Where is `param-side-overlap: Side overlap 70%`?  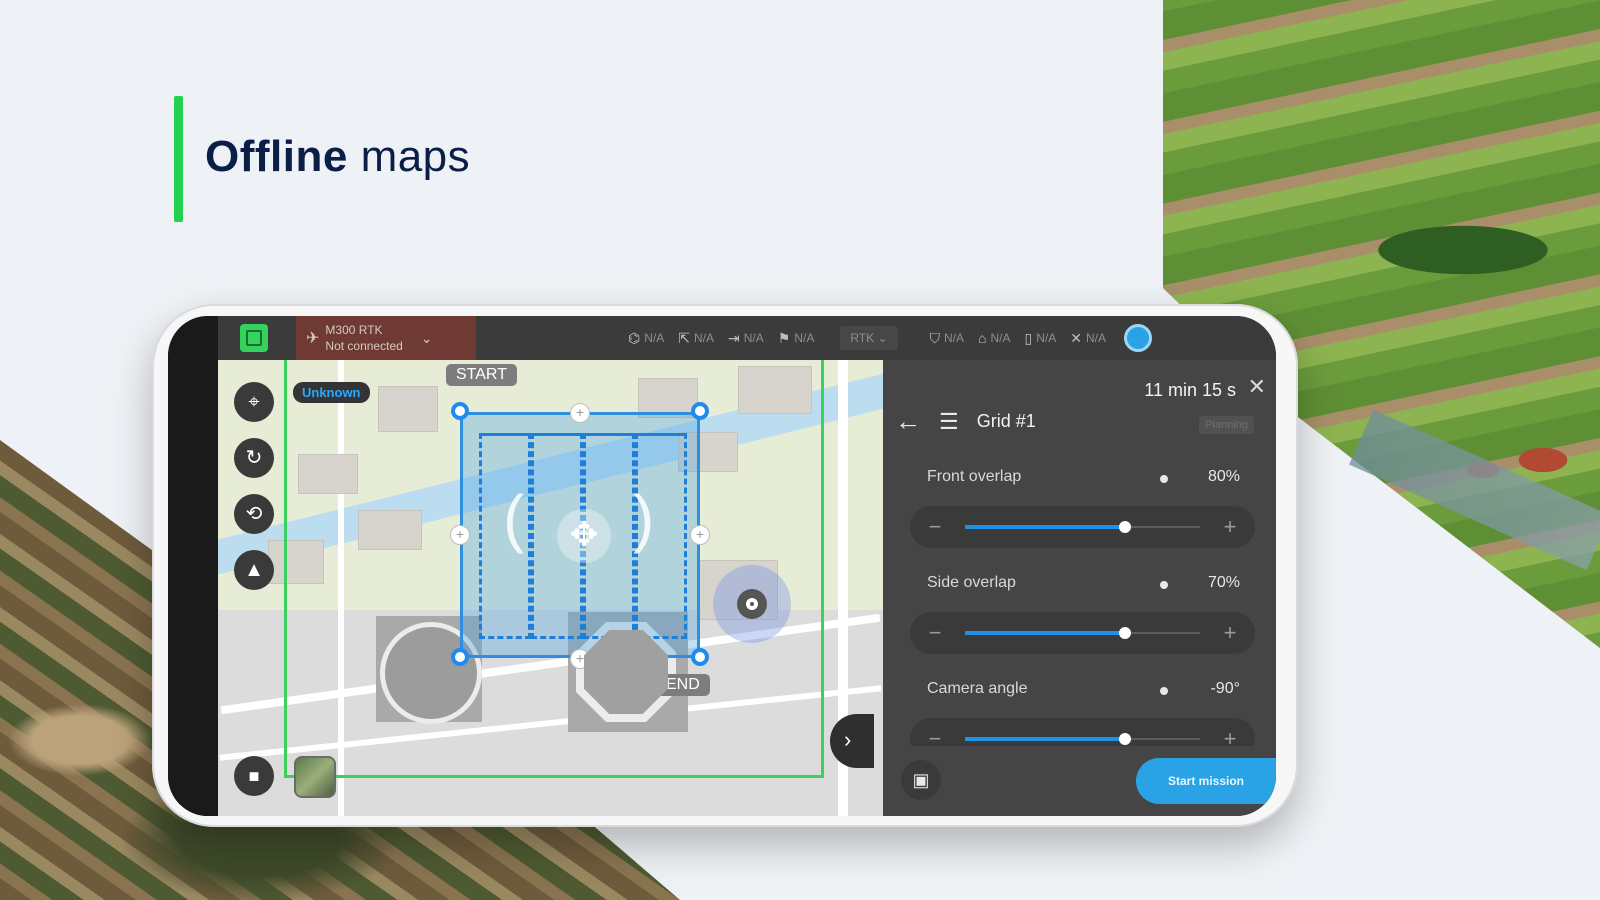
param-side-overlap: Side overlap 70% is located at coordinates (1083, 583).